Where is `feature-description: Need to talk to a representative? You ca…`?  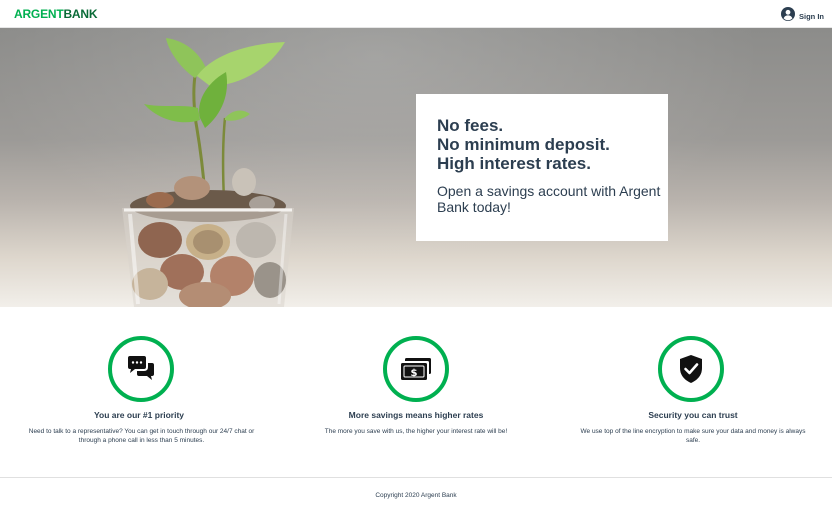 feature-description: Need to talk to a representative? You ca… is located at coordinates (141, 436).